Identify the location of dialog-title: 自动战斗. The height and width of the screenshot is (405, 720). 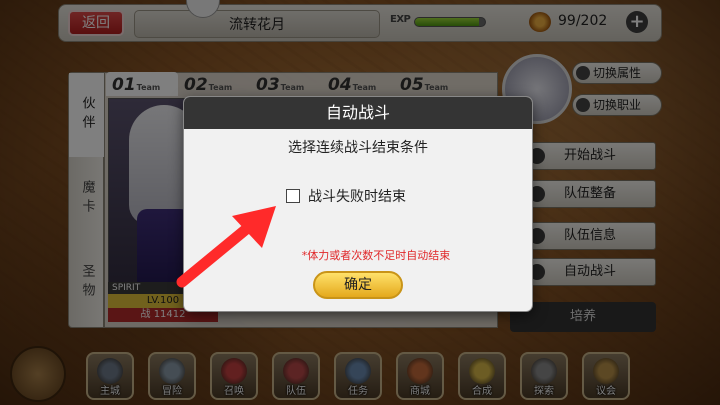
(358, 113).